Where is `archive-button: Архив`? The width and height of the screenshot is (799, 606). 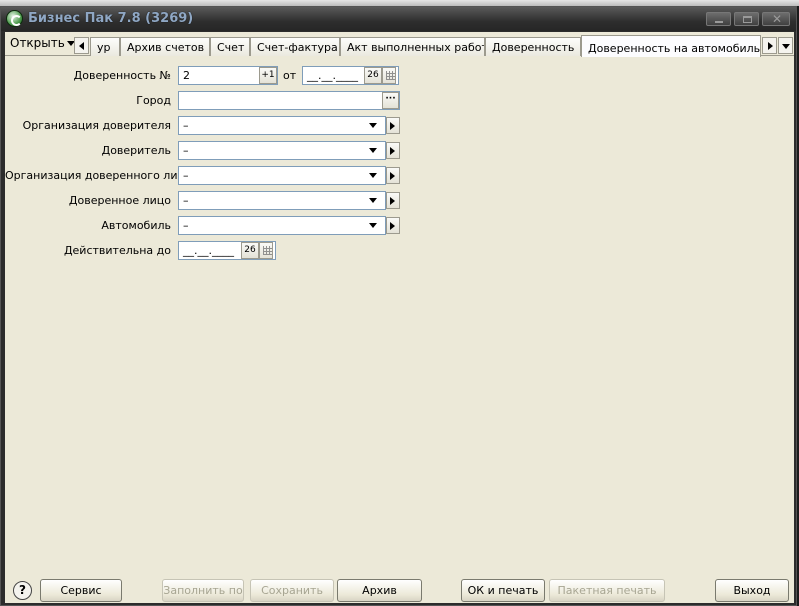
archive-button: Архив is located at coordinates (379, 590).